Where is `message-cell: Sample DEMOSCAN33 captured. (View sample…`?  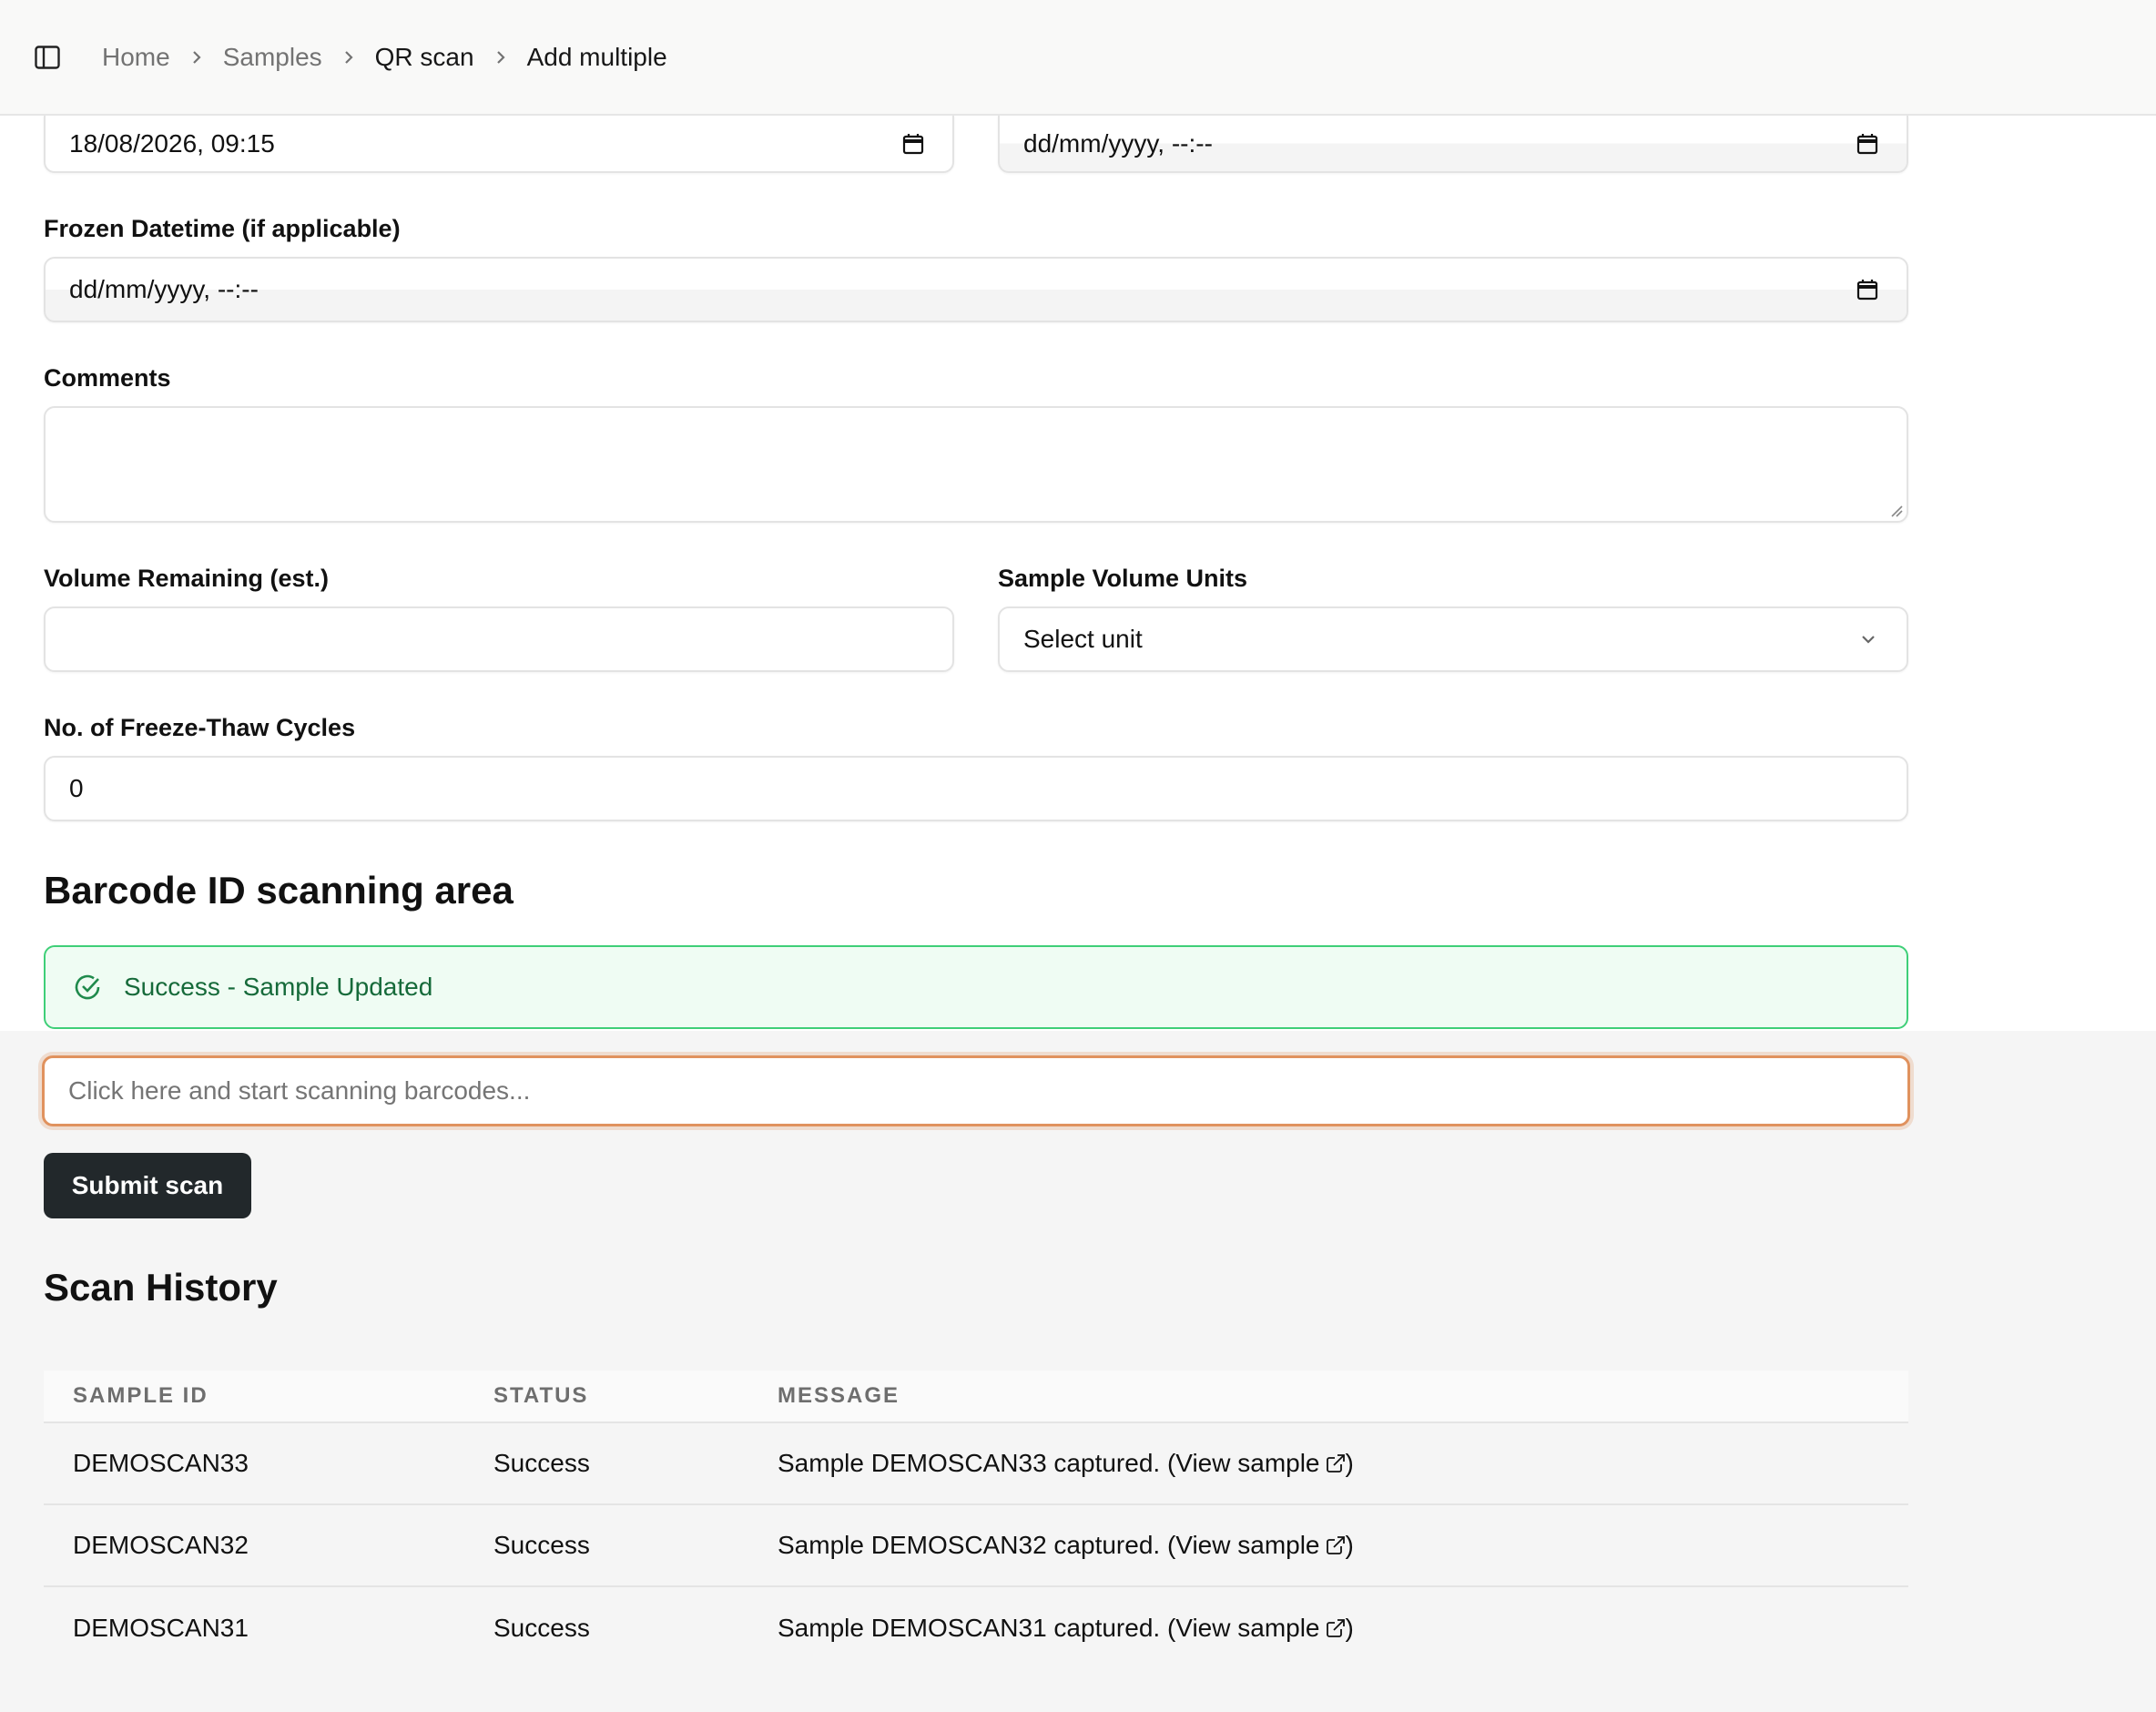 message-cell: Sample DEMOSCAN33 captured. (View sample… is located at coordinates (1066, 1463).